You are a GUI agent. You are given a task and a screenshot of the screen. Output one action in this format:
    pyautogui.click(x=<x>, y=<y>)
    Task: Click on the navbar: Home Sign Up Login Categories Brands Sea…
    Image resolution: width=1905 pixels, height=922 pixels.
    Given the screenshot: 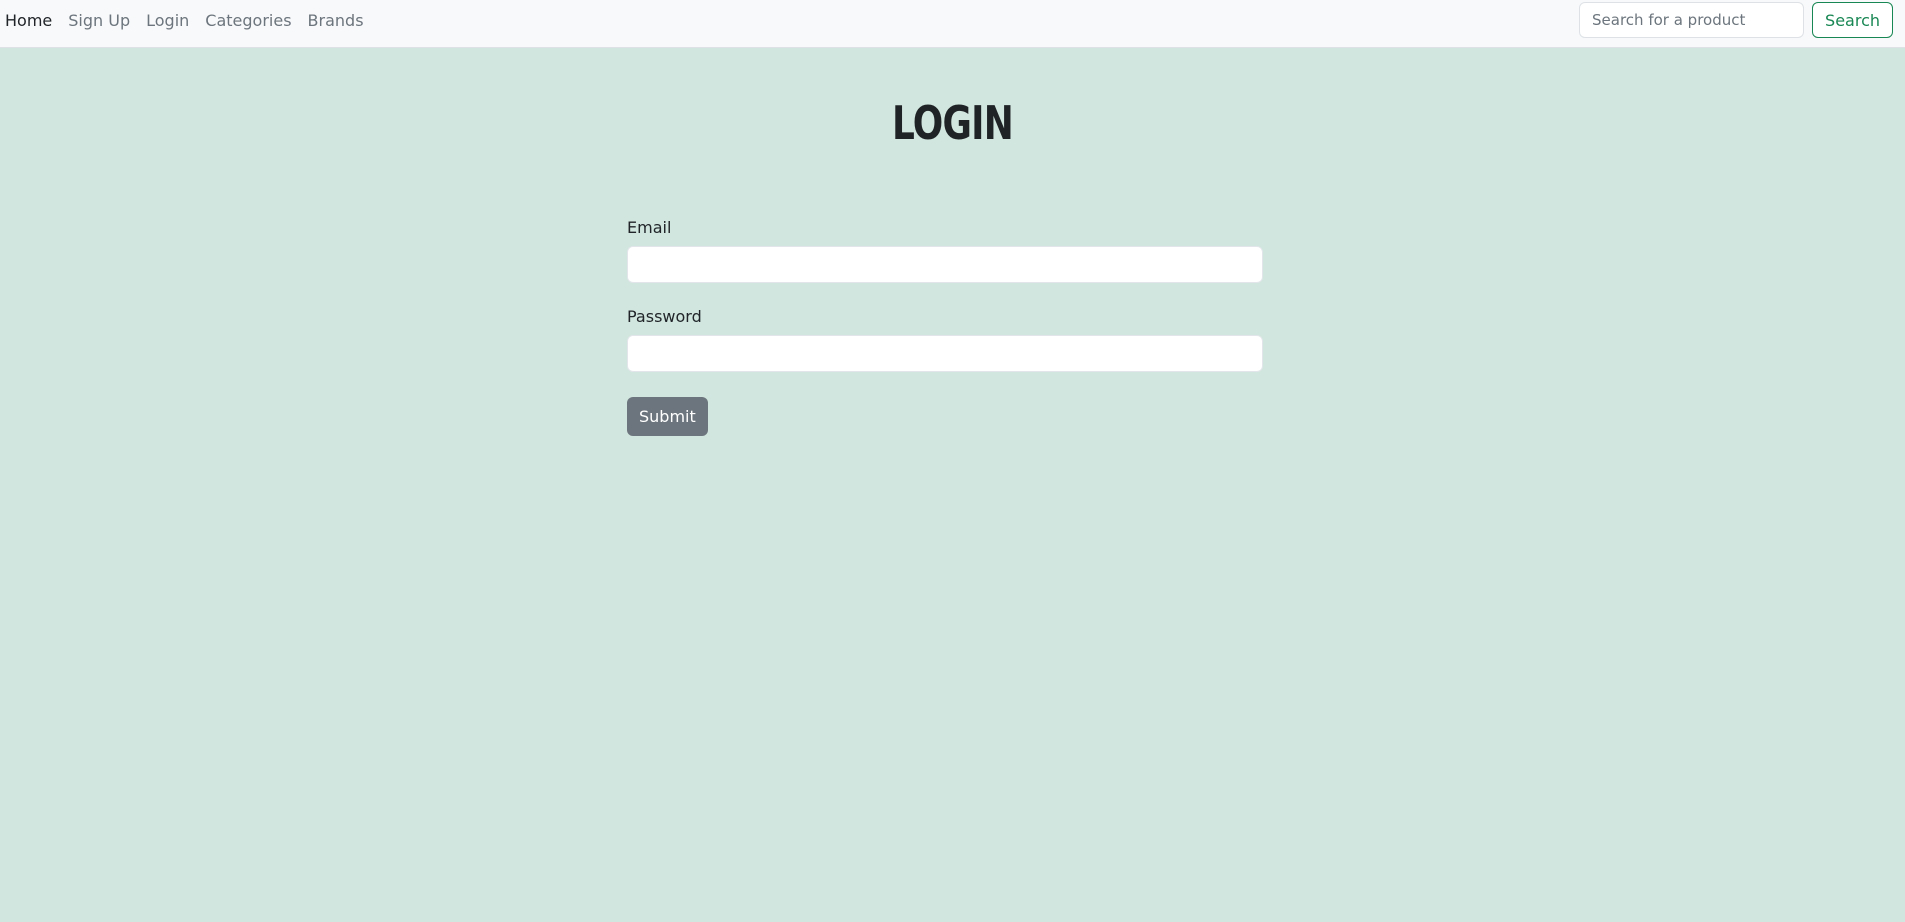 What is the action you would take?
    pyautogui.click(x=952, y=24)
    